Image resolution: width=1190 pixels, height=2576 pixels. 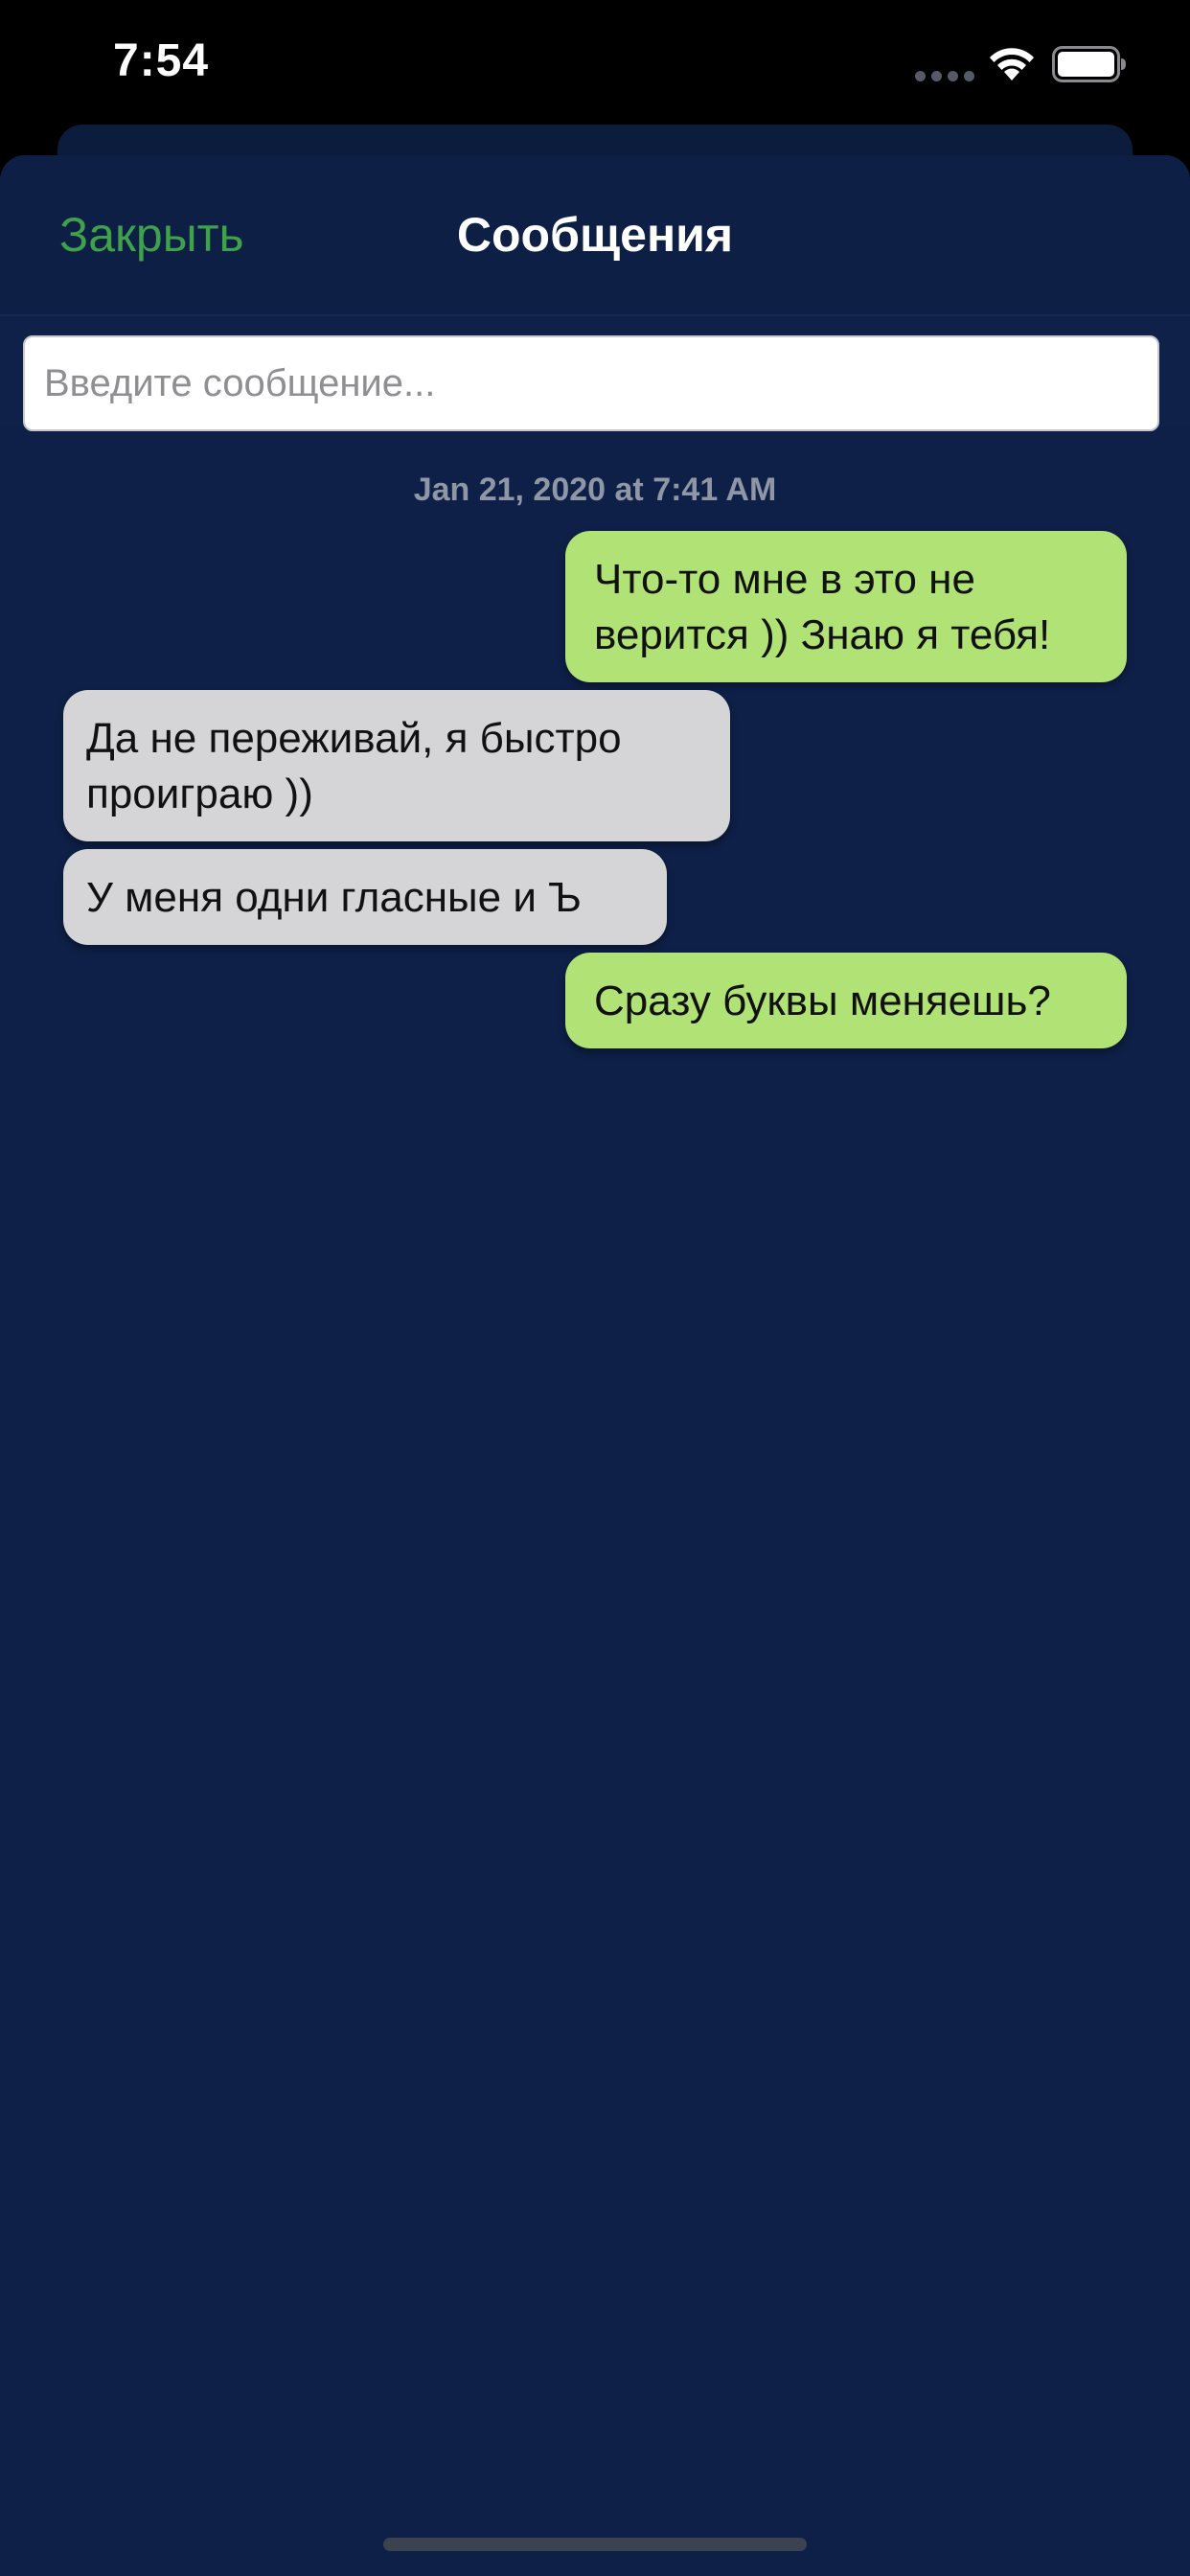 What do you see at coordinates (591, 383) in the screenshot?
I see `message-input` at bounding box center [591, 383].